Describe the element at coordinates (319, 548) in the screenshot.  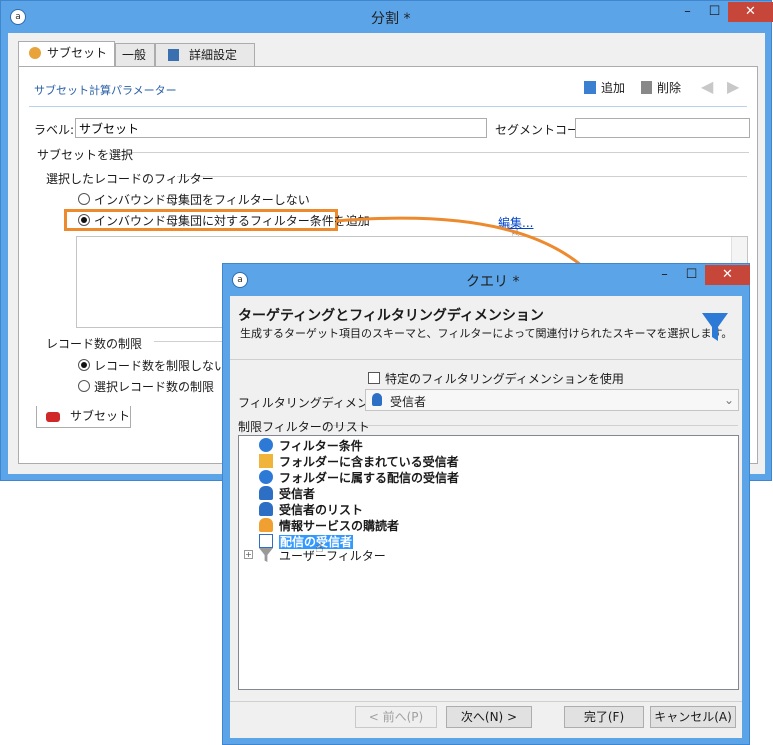
I see `cursor-icon: ☝` at that location.